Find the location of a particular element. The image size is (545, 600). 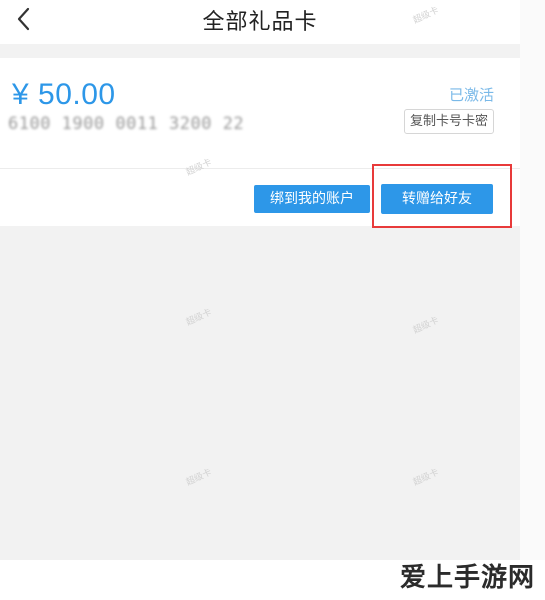

back-arrow-icon is located at coordinates (24, 19).